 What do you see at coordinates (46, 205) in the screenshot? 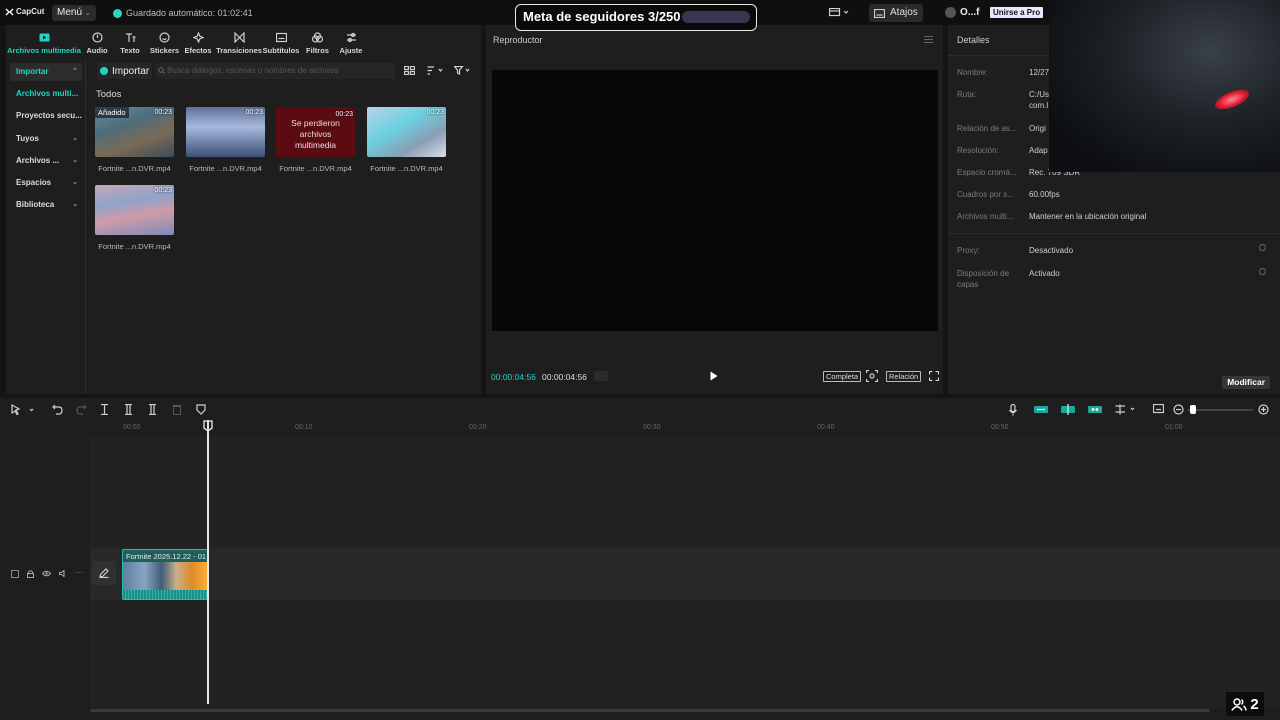
I see `sidebar-item-library: Biblioteca ⌄` at bounding box center [46, 205].